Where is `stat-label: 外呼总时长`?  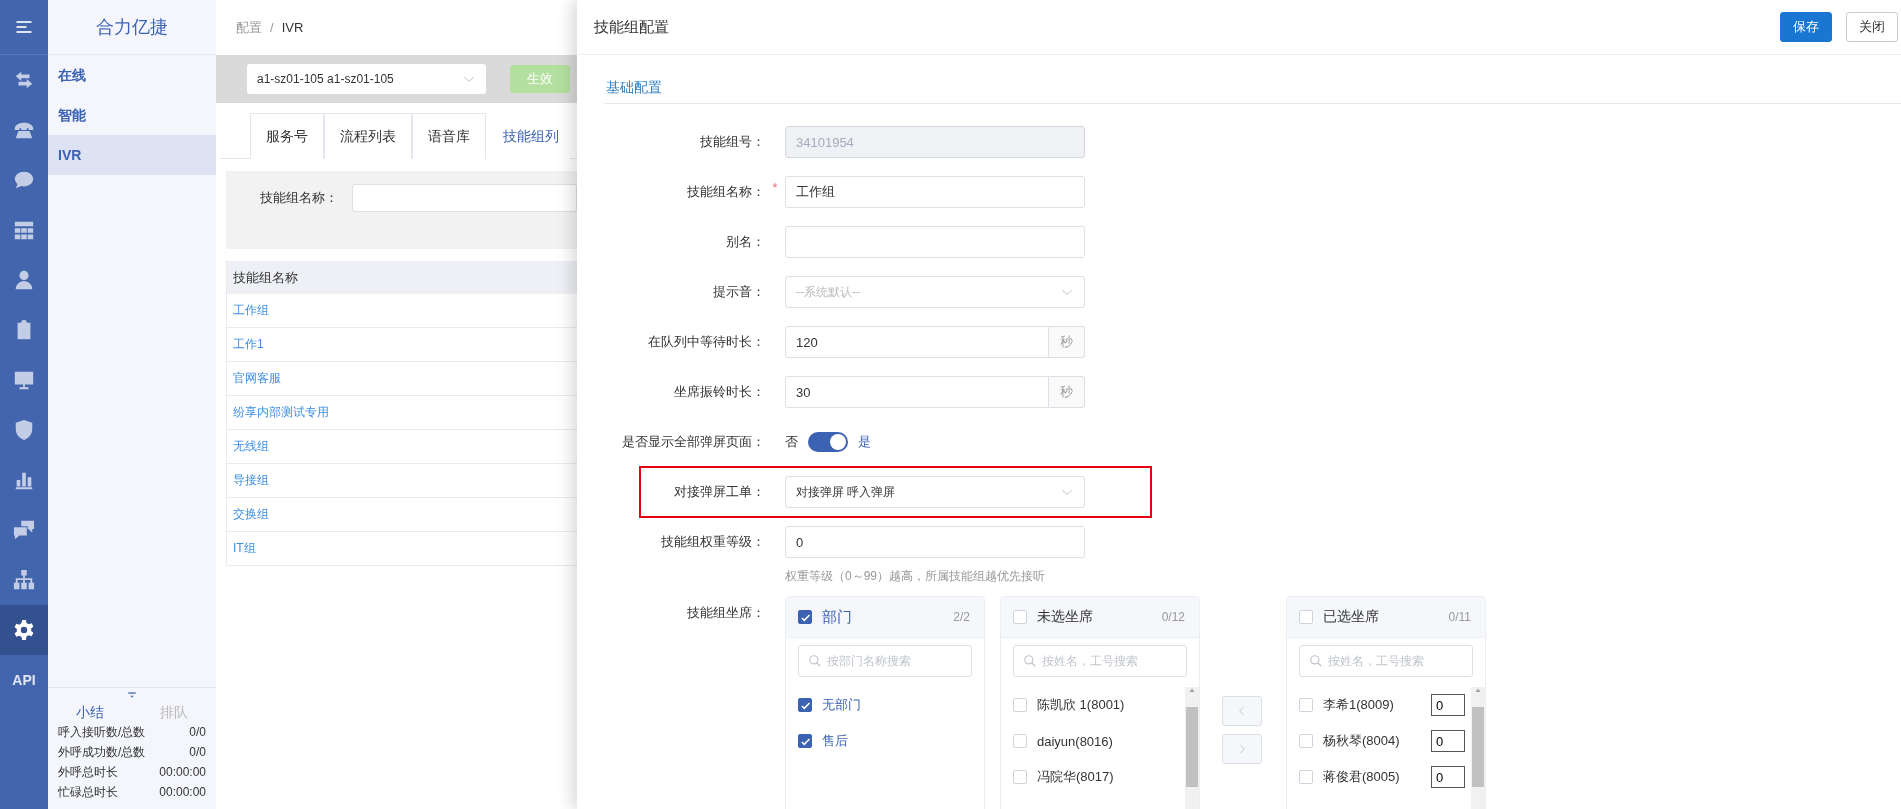 stat-label: 外呼总时长 is located at coordinates (88, 772).